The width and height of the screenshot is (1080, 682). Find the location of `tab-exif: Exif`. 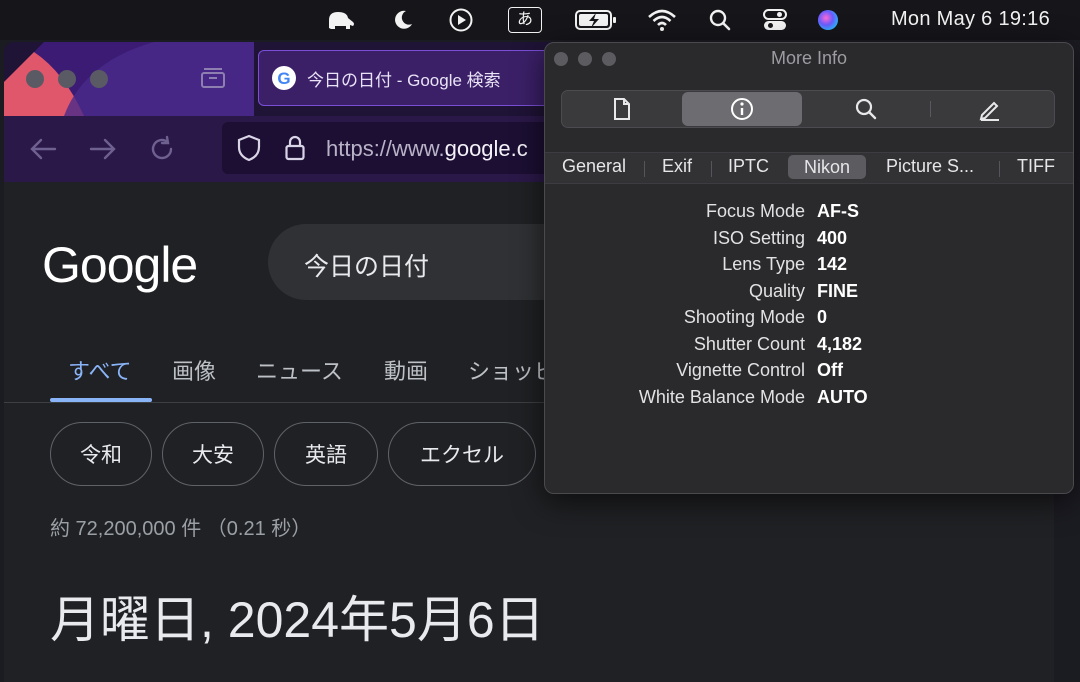

tab-exif: Exif is located at coordinates (677, 166).